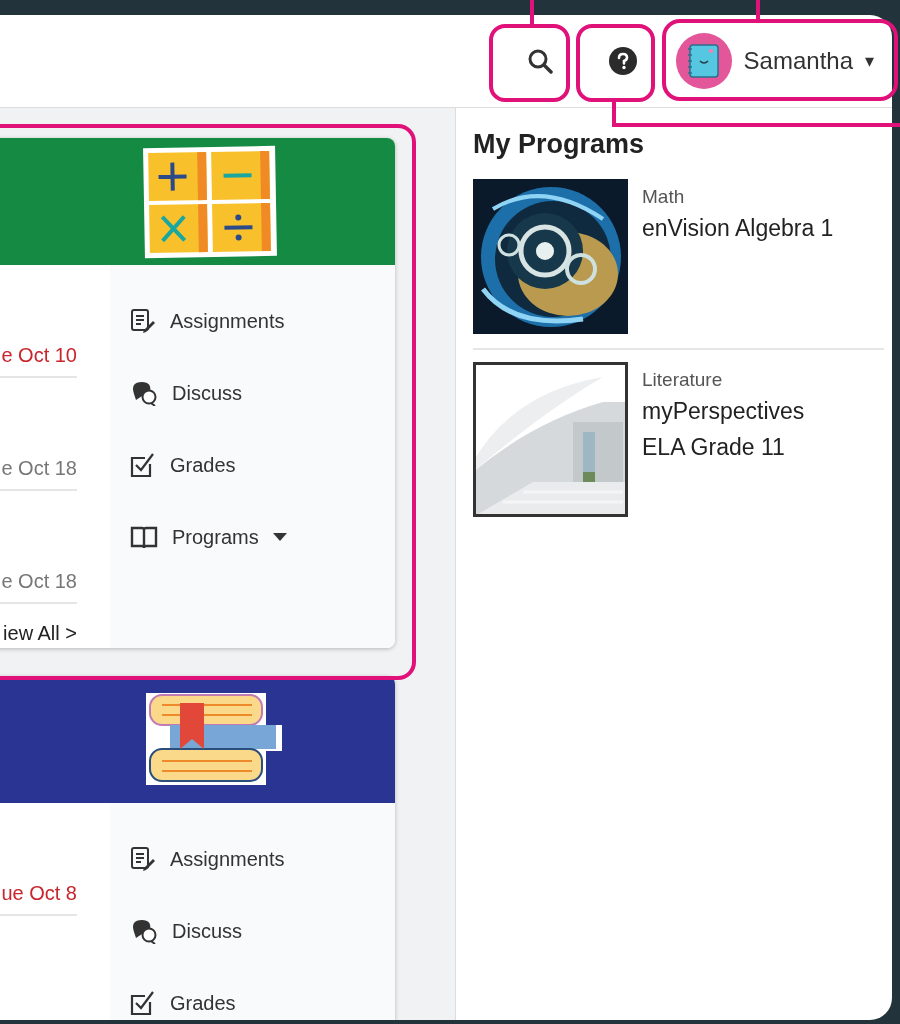 This screenshot has width=900, height=1024. Describe the element at coordinates (38, 633) in the screenshot. I see `view-all-link: iew All >` at that location.